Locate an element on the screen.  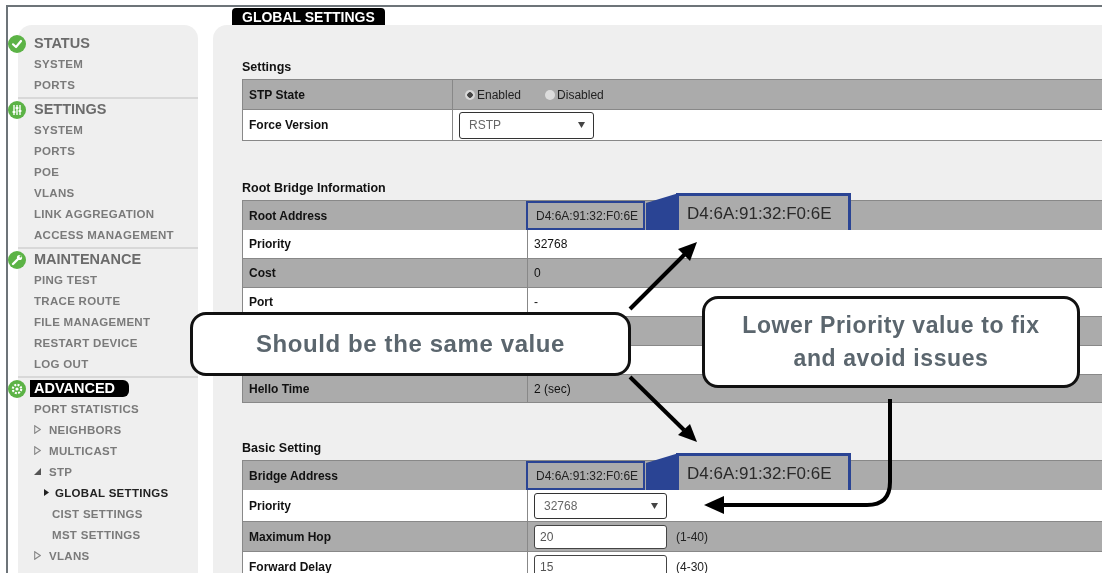
row-label: Root Address is located at coordinates (384, 216).